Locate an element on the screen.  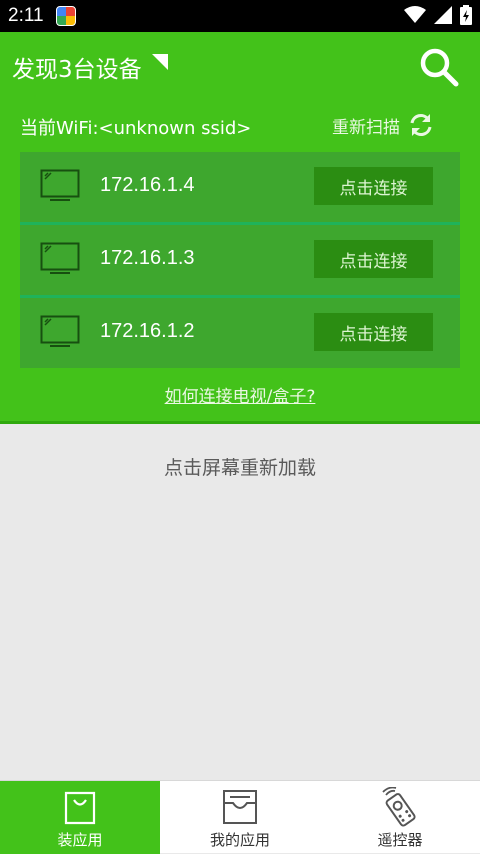
corner-triangle-icon is located at coordinates (160, 62).